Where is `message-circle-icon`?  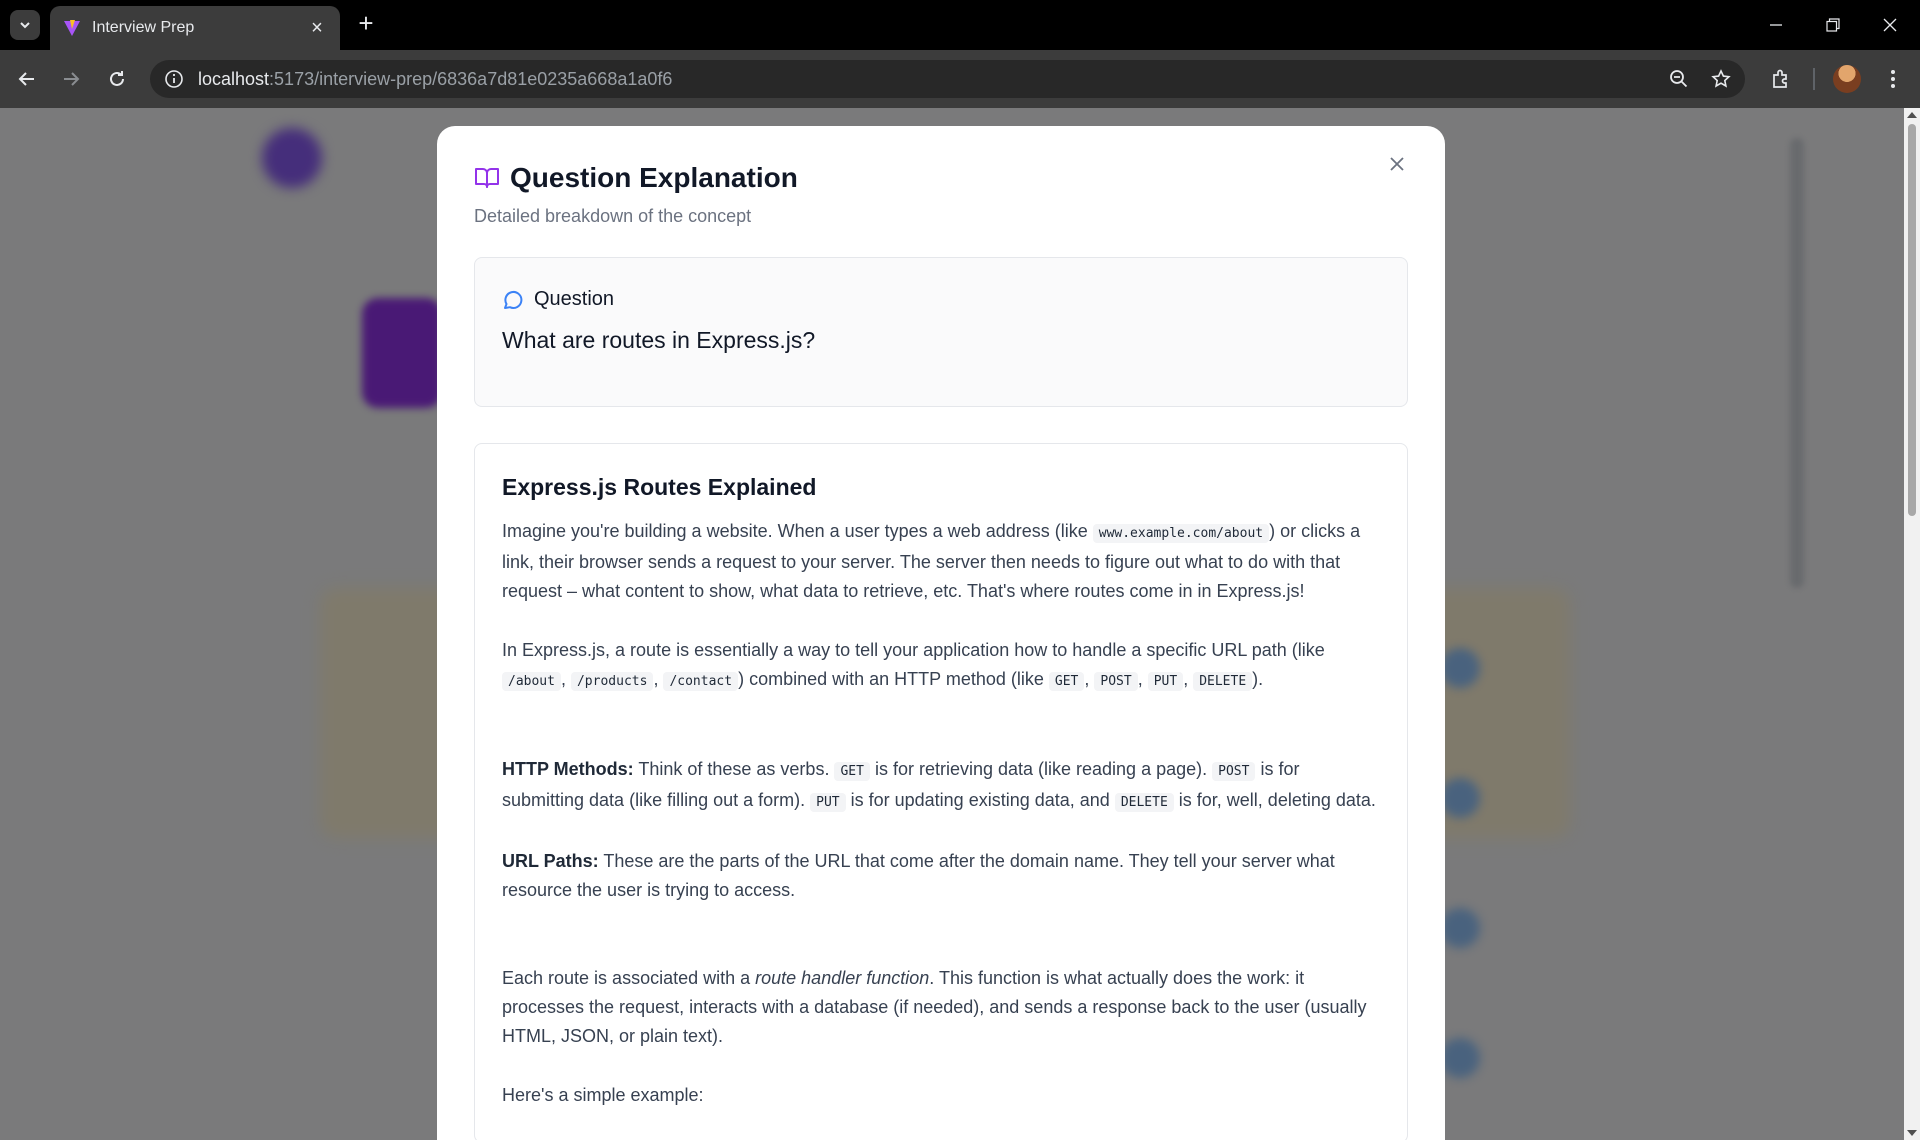 message-circle-icon is located at coordinates (513, 299).